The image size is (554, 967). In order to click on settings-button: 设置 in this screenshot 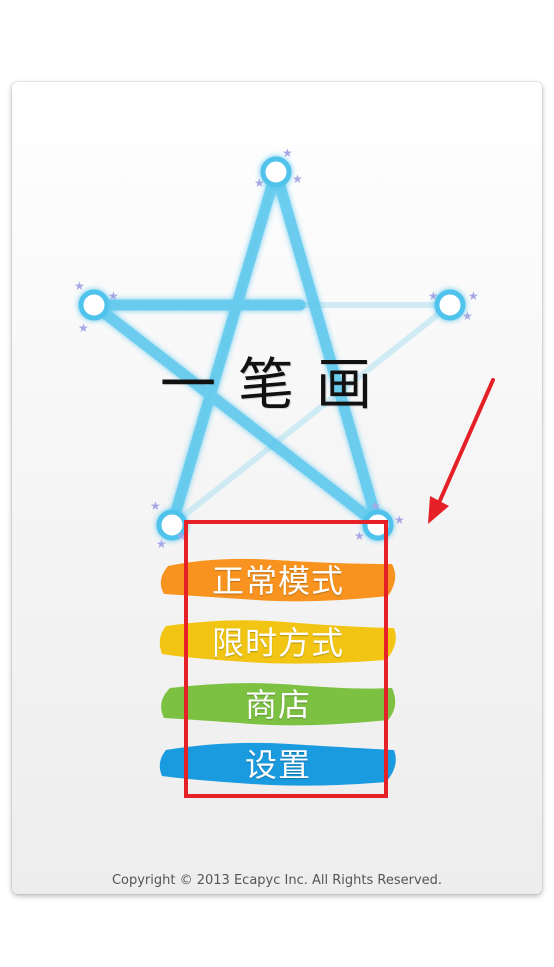, I will do `click(278, 763)`.